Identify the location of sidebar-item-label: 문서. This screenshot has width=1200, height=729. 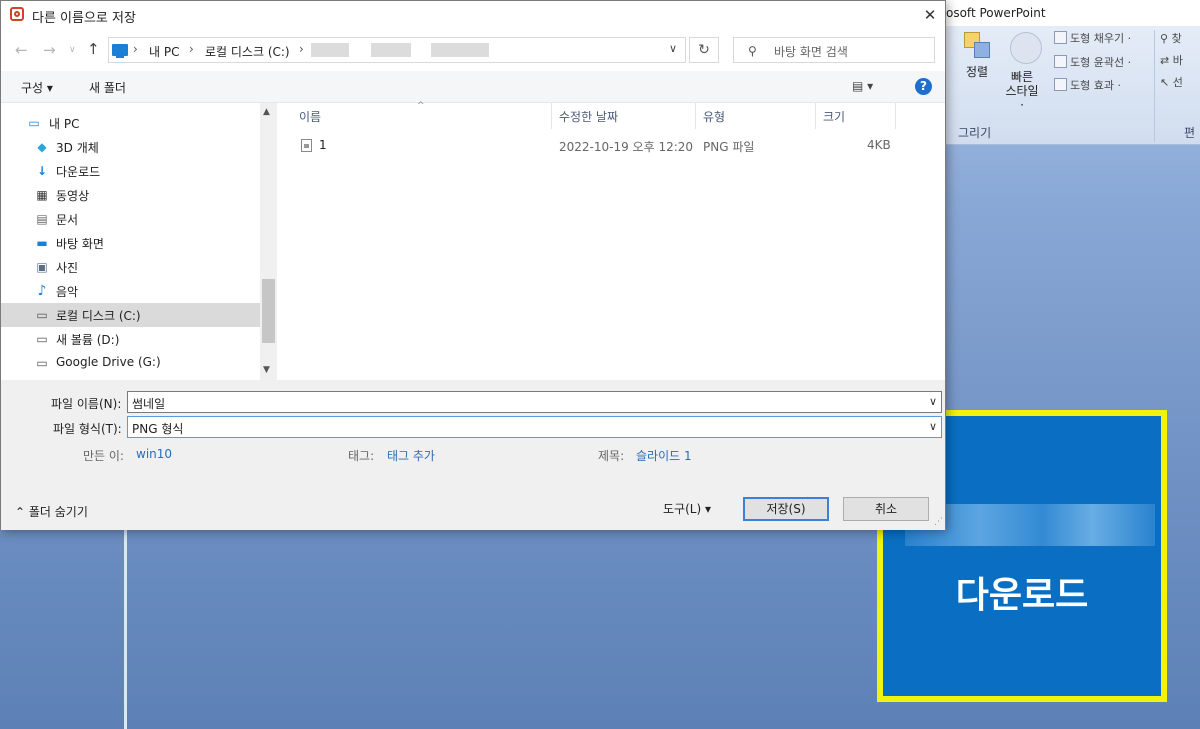
(67, 220).